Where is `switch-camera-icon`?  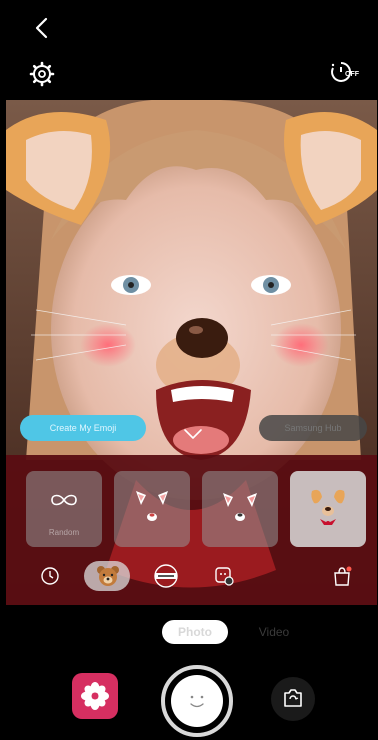
switch-camera-icon is located at coordinates (293, 698).